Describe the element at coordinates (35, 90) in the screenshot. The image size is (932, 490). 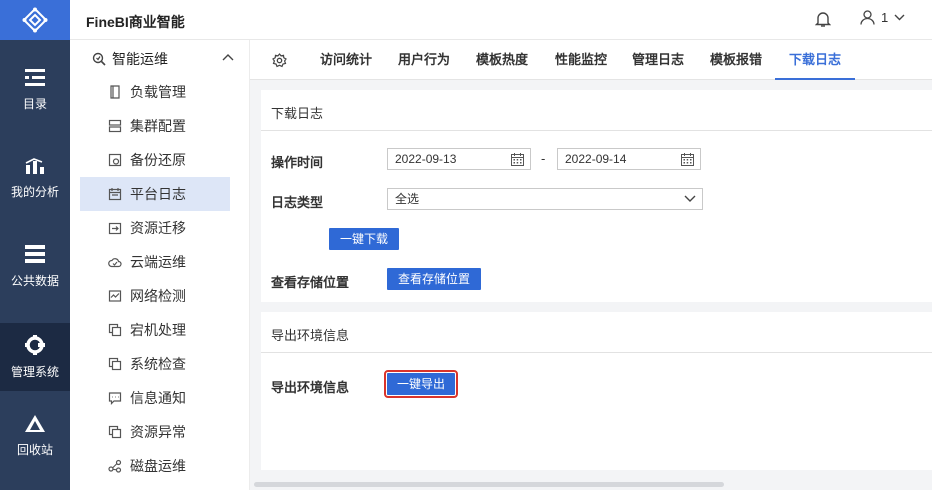
I see `rail-item-directory: 目录` at that location.